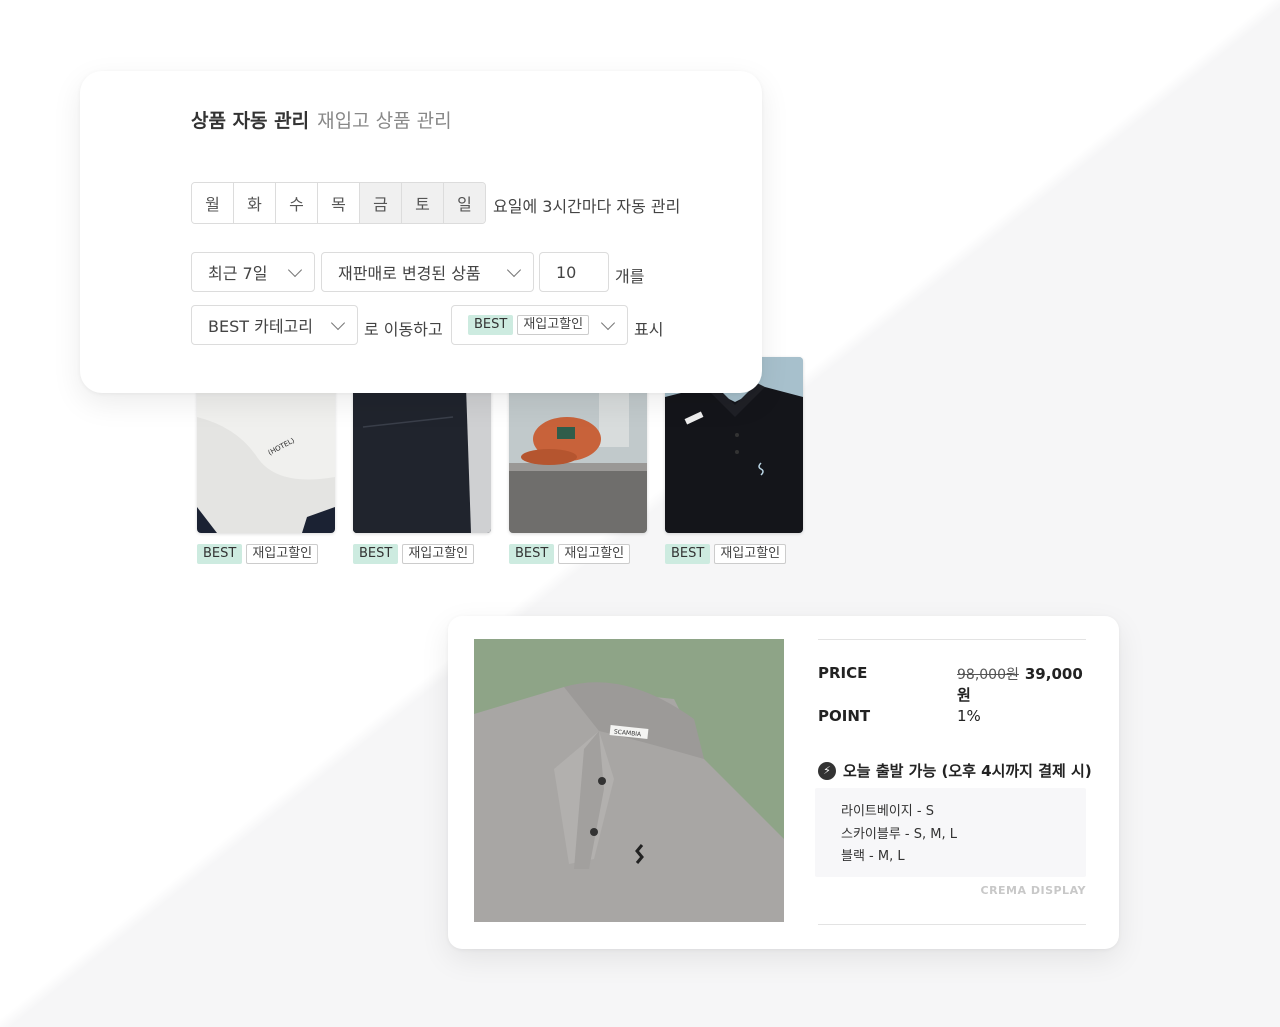  I want to click on day-thu: 목, so click(339, 203).